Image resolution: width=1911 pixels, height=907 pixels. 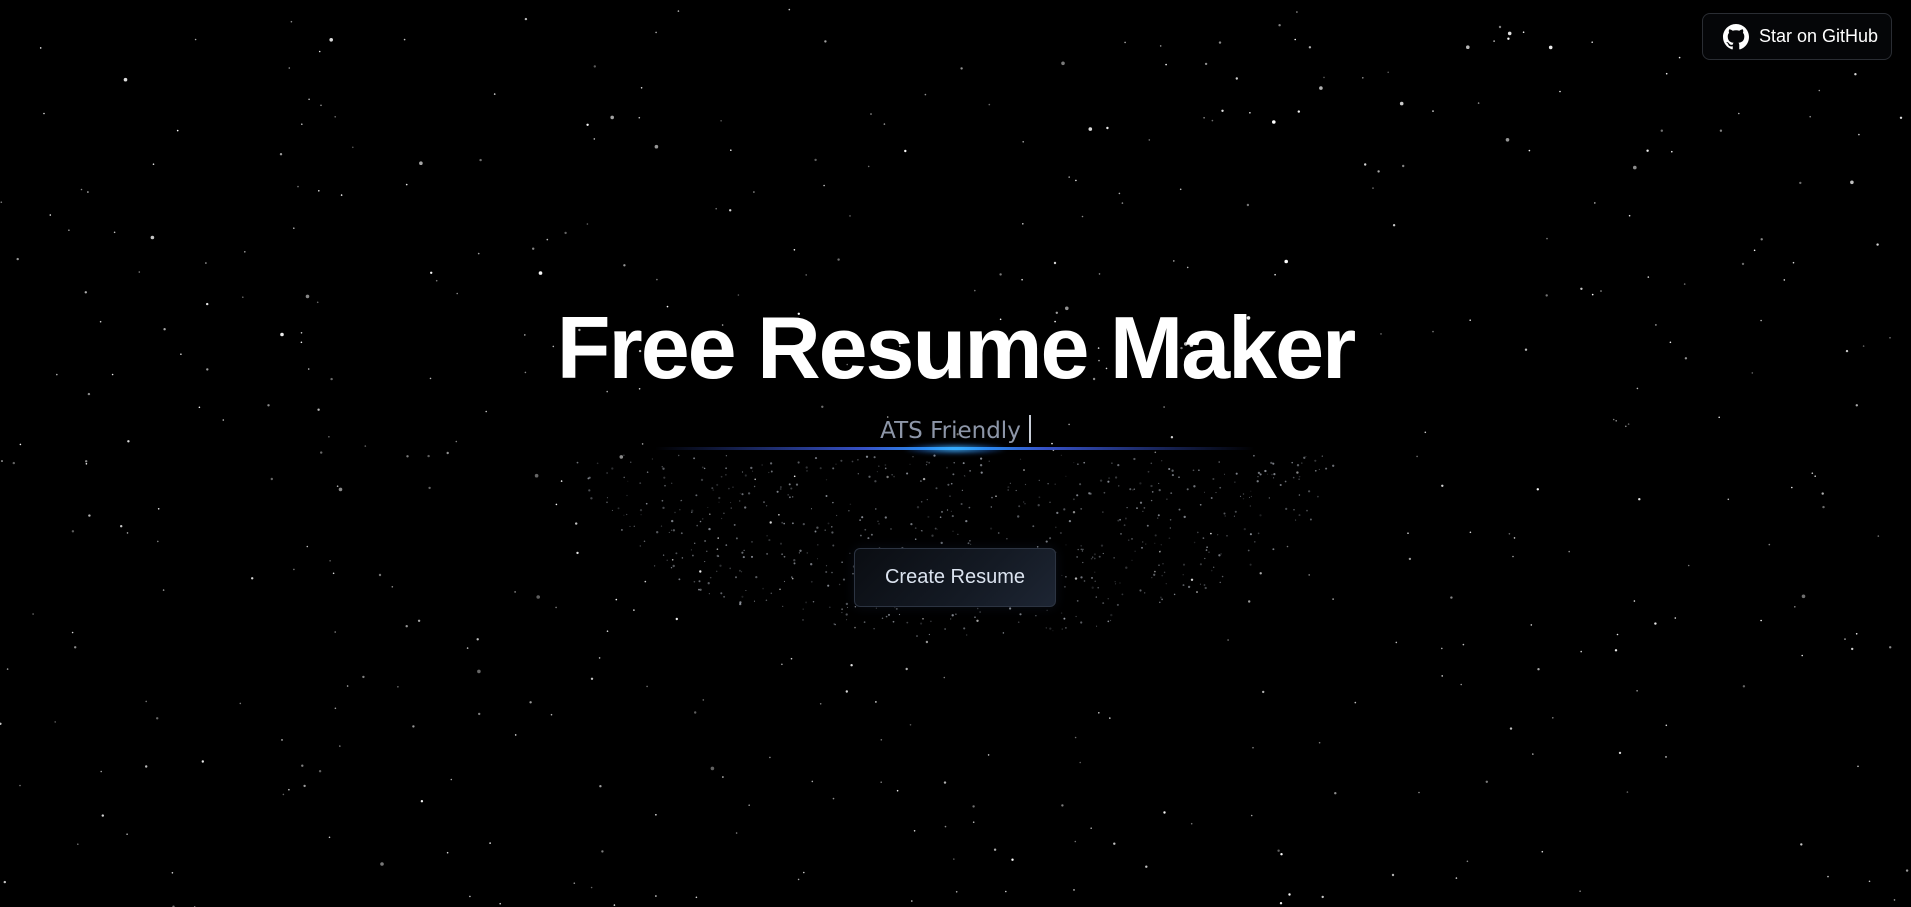 I want to click on typing-caret, so click(x=1029, y=429).